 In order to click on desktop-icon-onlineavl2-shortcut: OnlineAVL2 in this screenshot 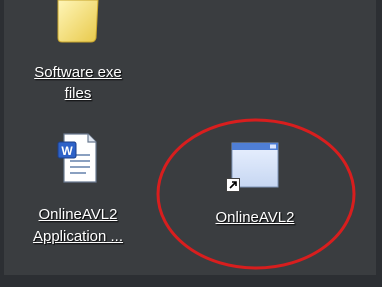, I will do `click(255, 185)`.